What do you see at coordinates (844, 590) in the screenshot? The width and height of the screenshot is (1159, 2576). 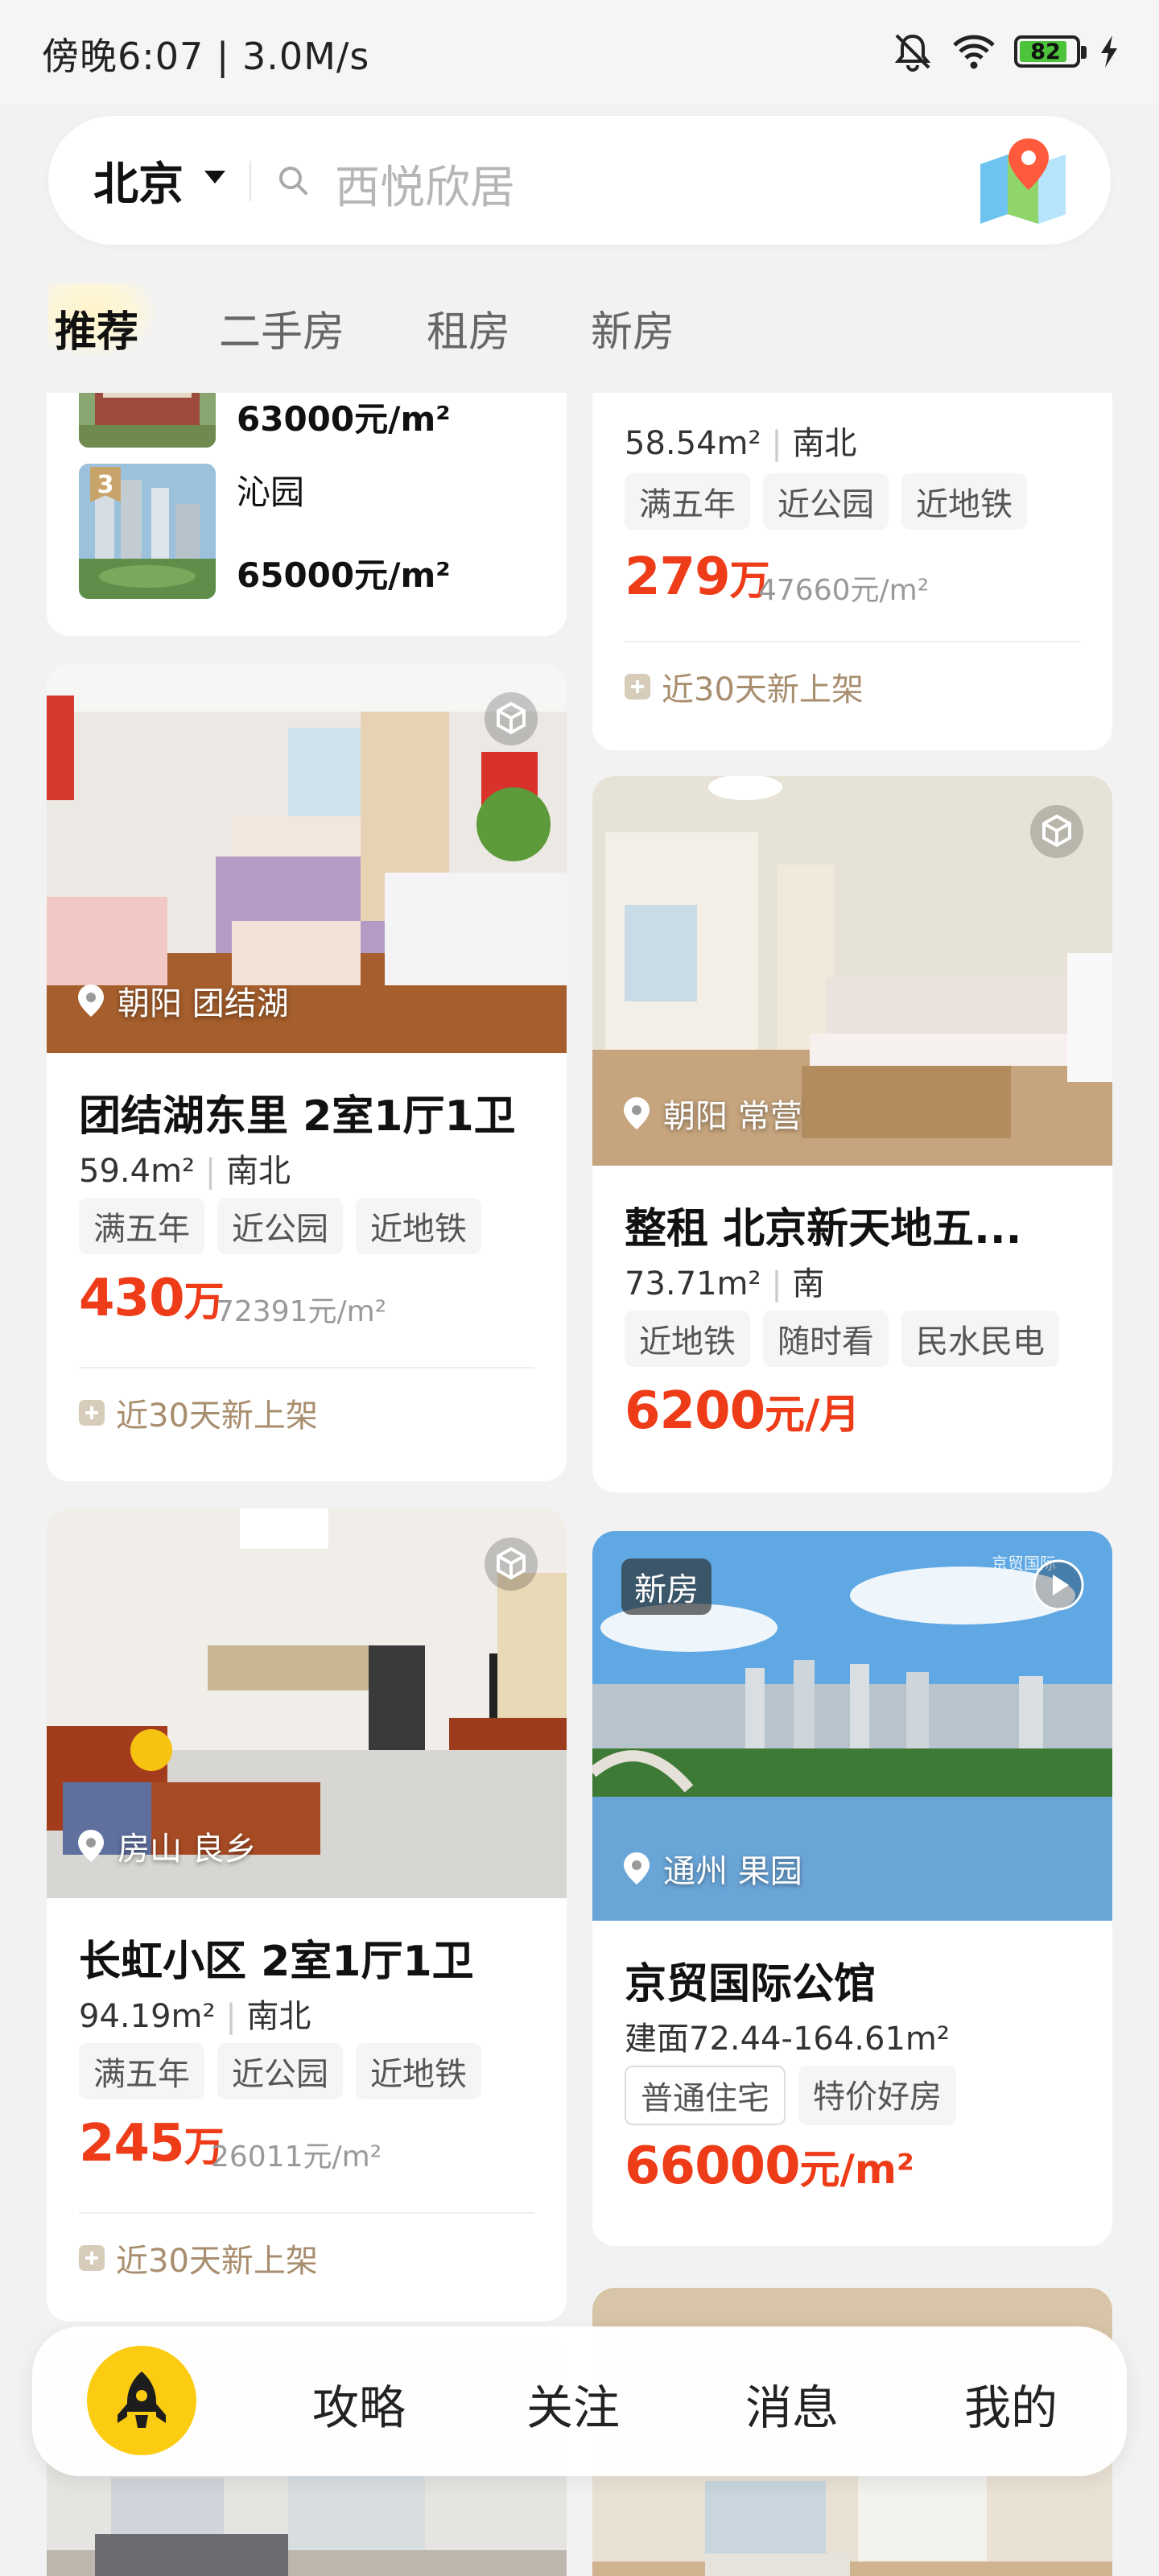 I see `price-per-sqm: 47660元/m²` at bounding box center [844, 590].